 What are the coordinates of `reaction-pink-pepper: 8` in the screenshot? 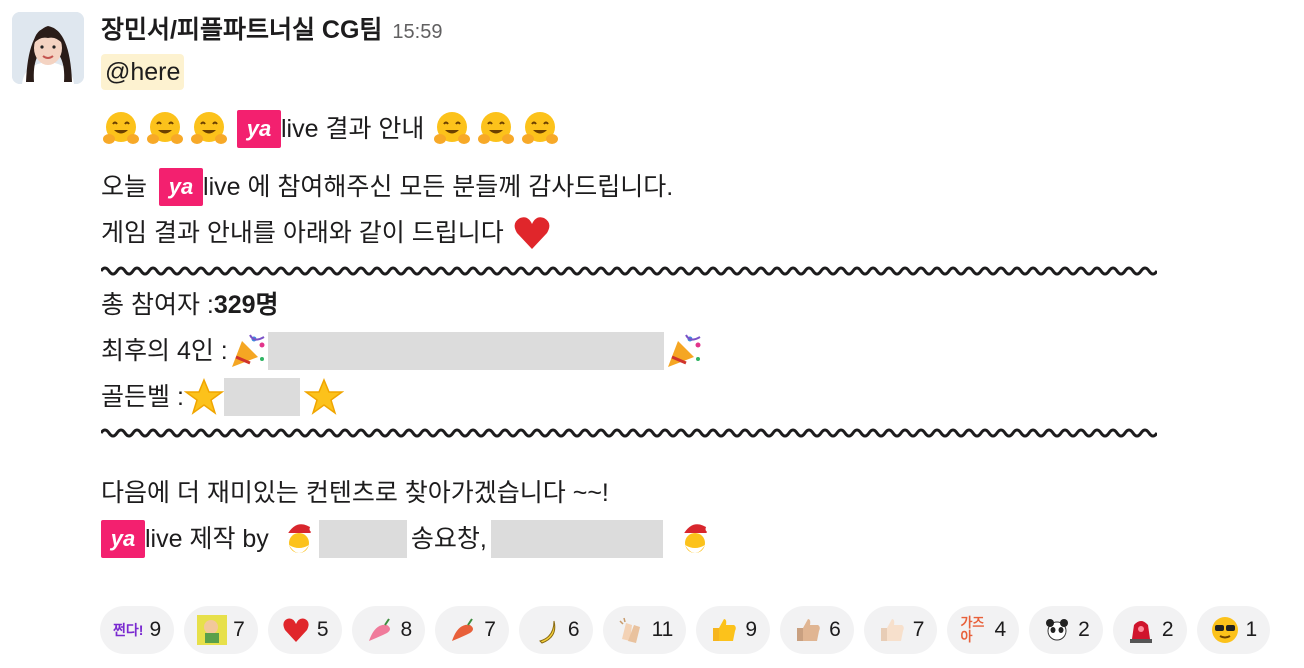 It's located at (388, 630).